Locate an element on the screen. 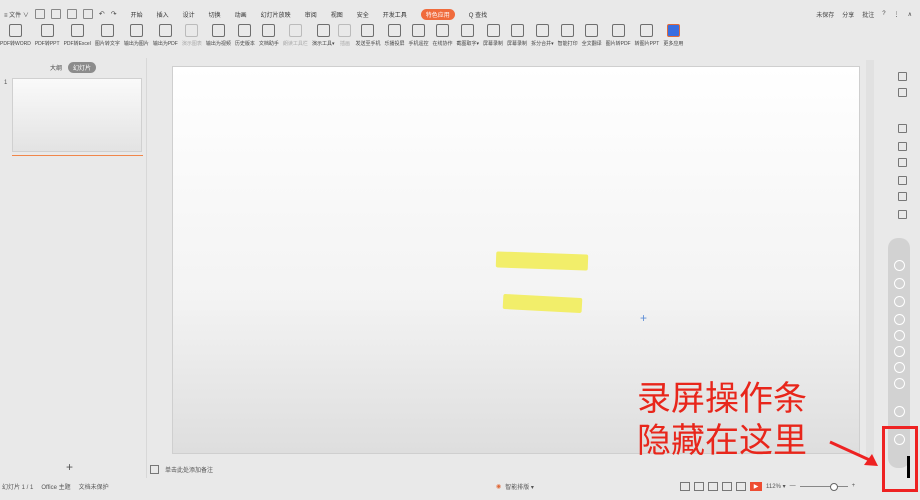 The height and width of the screenshot is (500, 920). recording-handle is located at coordinates (908, 467).